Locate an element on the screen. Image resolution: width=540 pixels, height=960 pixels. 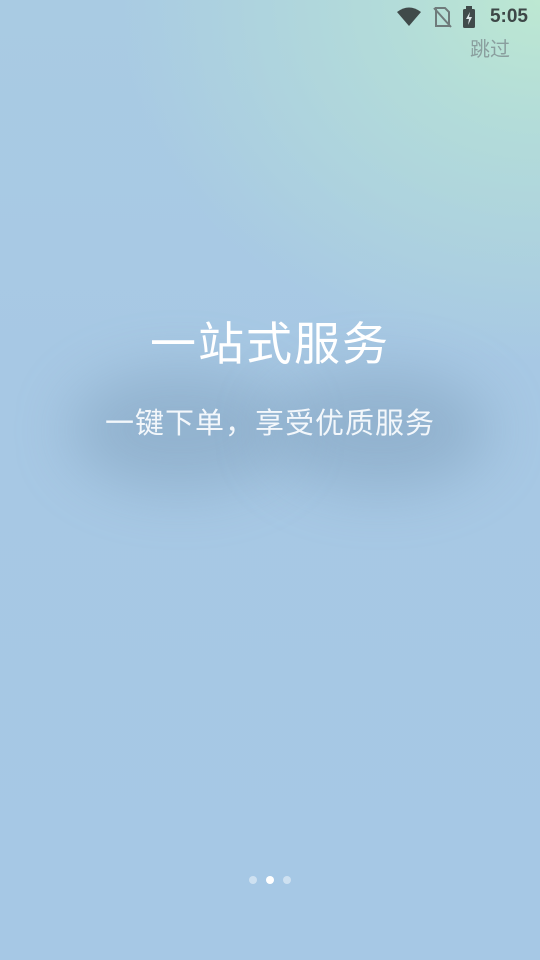
wifi-icon is located at coordinates (409, 17).